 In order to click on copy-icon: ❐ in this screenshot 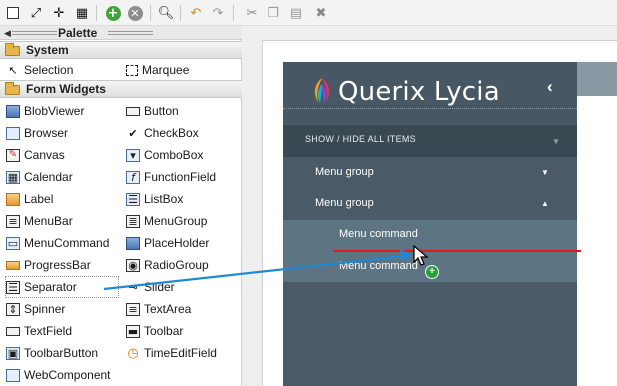, I will do `click(273, 13)`.